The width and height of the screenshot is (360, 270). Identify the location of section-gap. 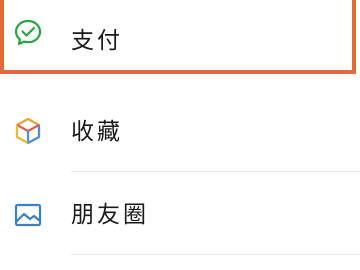
(180, 84).